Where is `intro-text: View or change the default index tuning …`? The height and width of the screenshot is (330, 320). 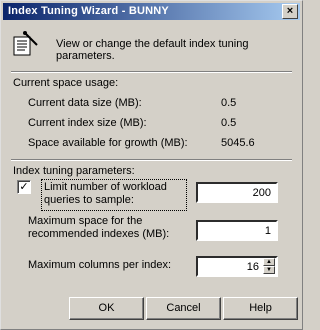
intro-text: View or change the default index tuning … is located at coordinates (152, 50).